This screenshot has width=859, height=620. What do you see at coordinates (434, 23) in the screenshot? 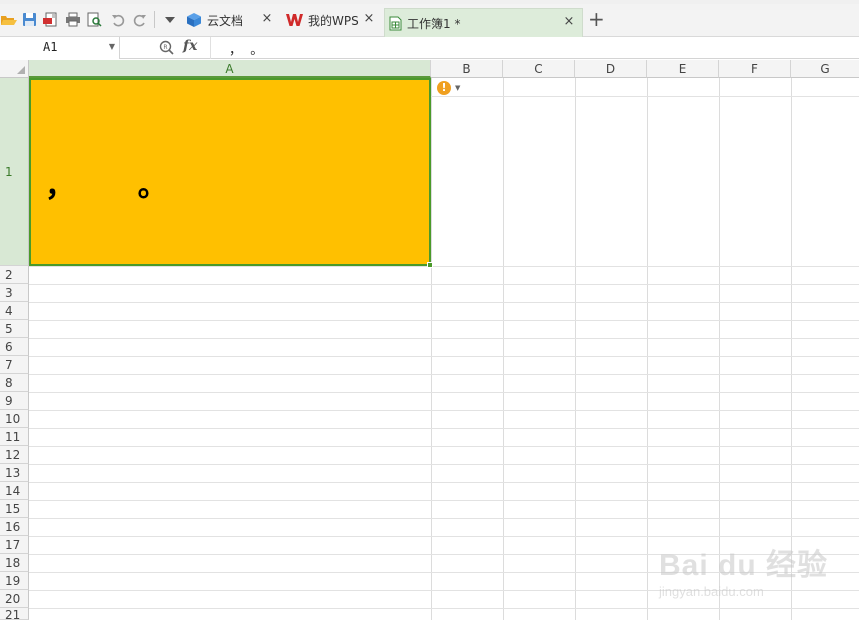
I see `tab-label: 工作簿1 *` at bounding box center [434, 23].